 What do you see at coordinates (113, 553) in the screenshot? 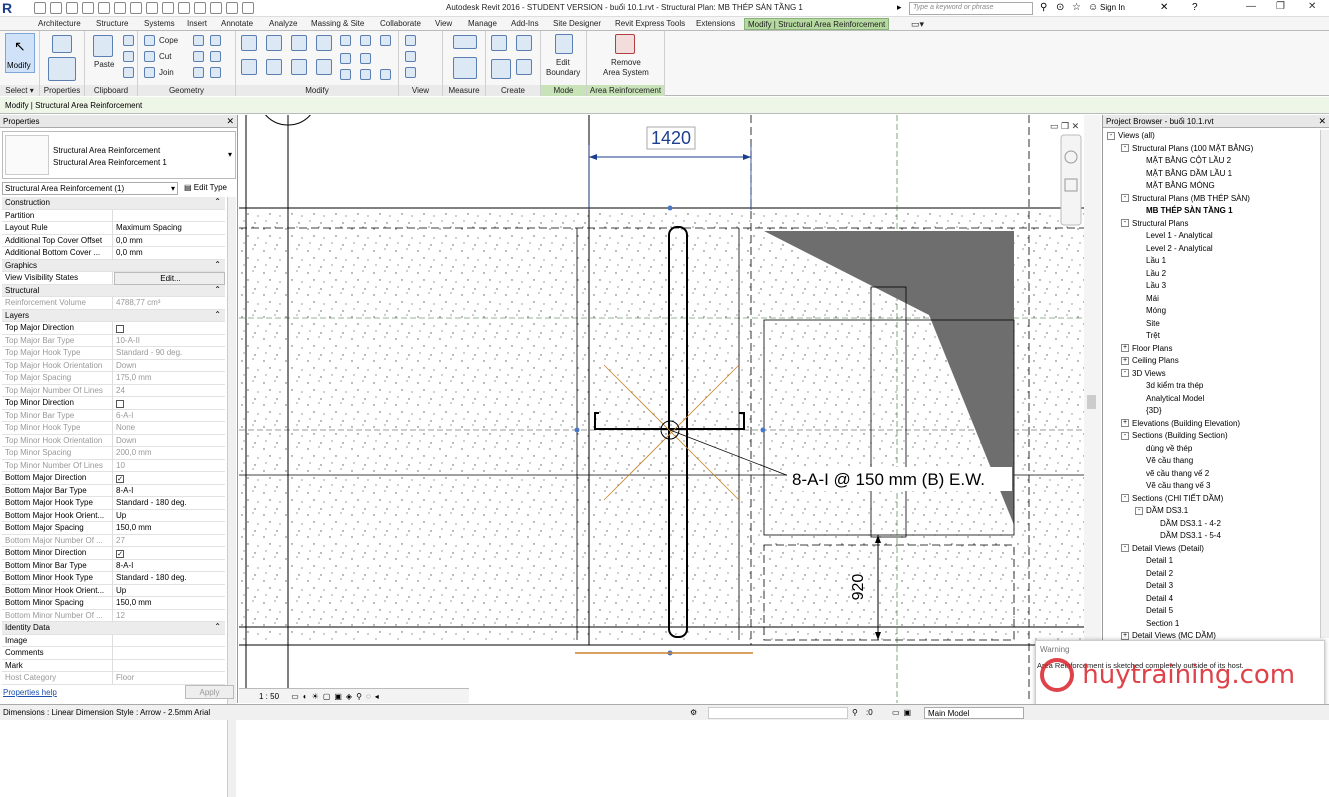
I see `property-row: Bottom Minor Direction ✓` at bounding box center [113, 553].